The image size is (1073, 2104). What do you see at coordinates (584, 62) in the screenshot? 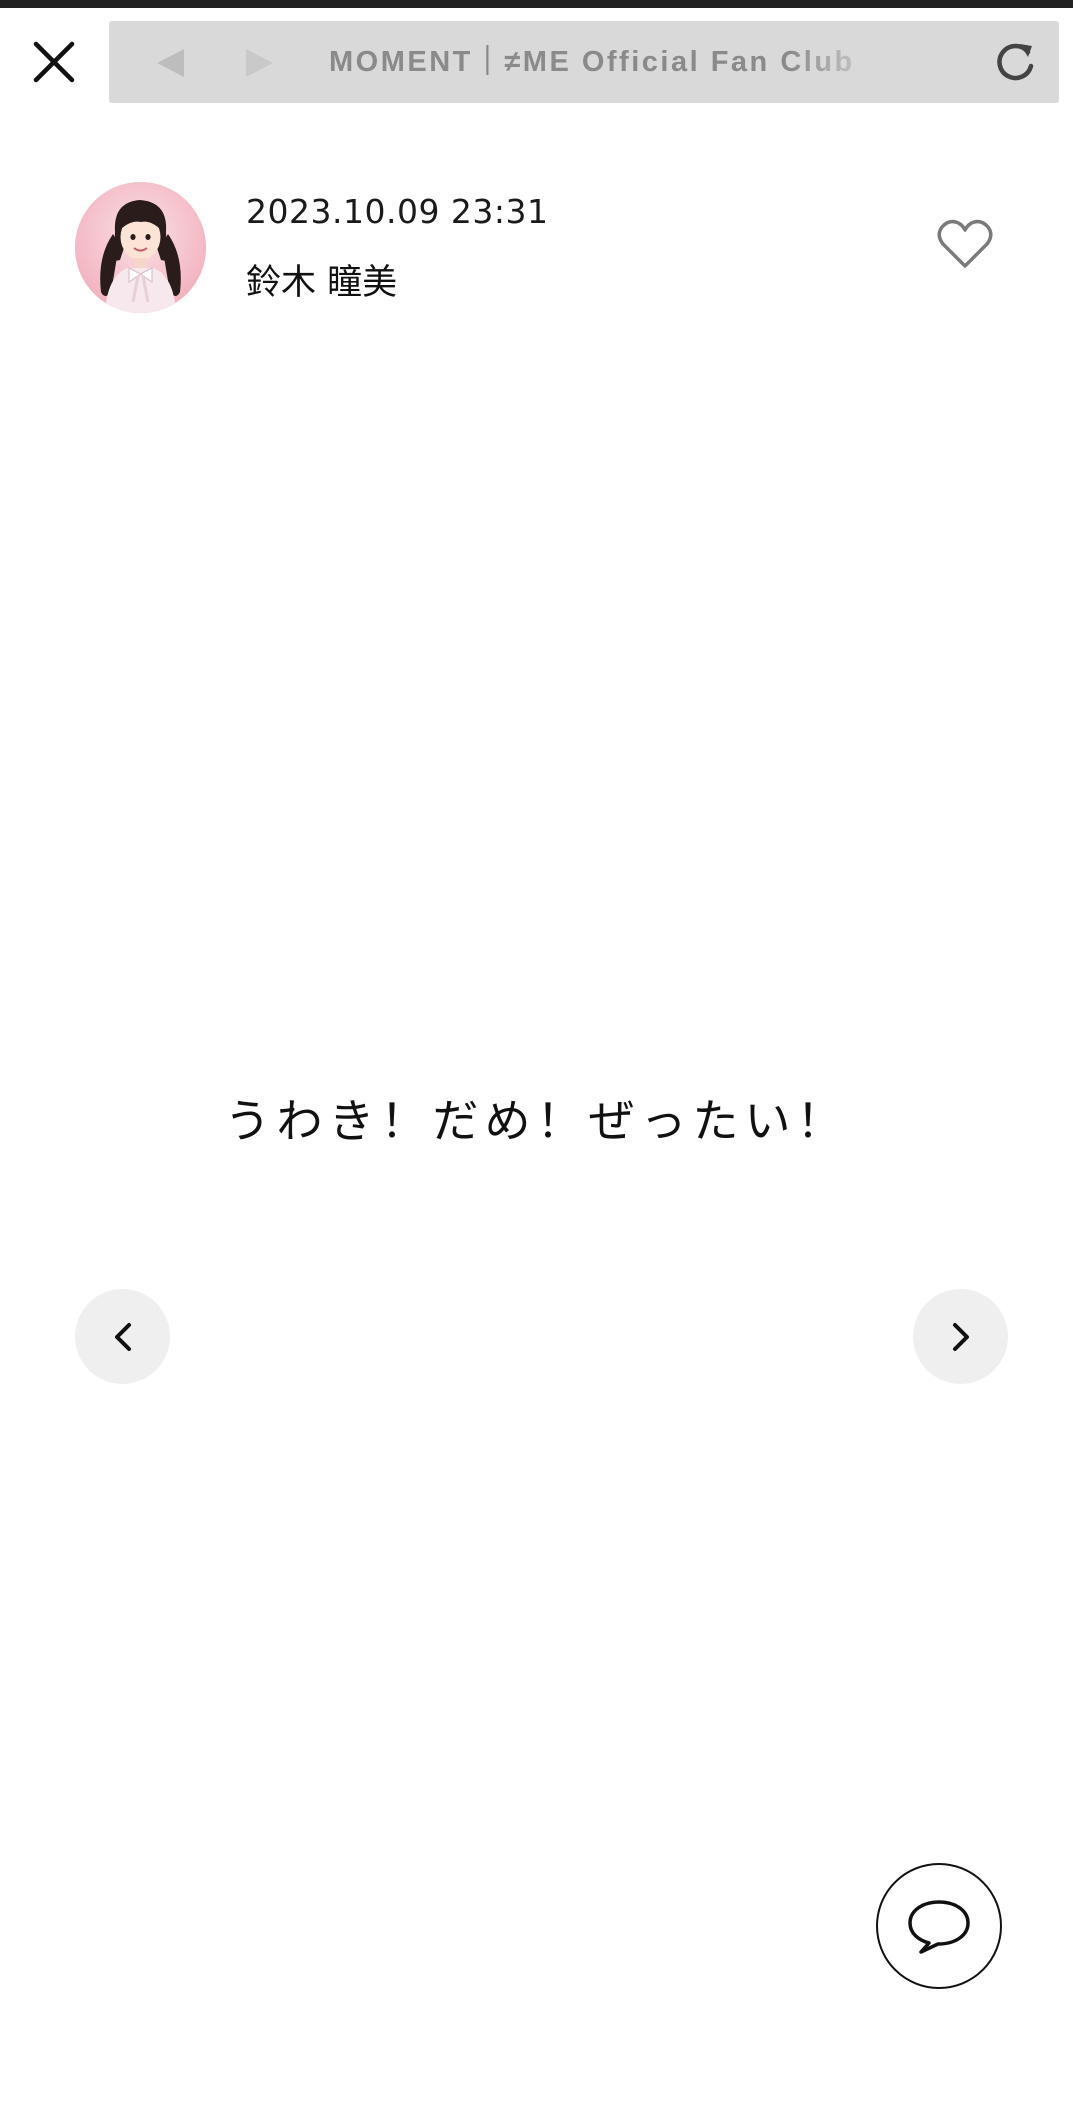
I see `browser-address-bar: MOMENT｜≠ME Official Fan Club` at bounding box center [584, 62].